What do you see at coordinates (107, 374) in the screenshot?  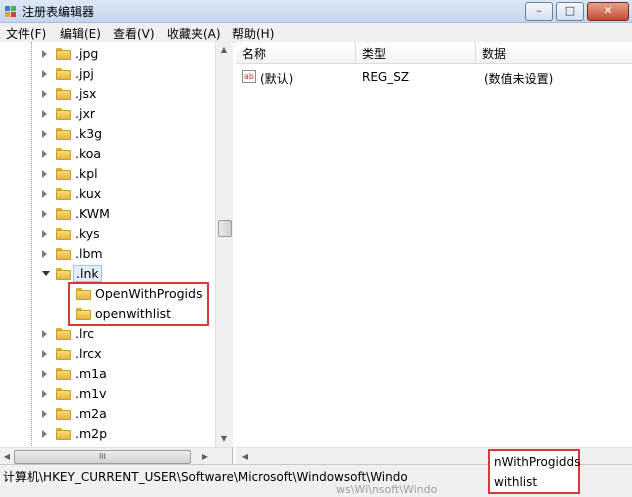 I see `tree-item: .m1a` at bounding box center [107, 374].